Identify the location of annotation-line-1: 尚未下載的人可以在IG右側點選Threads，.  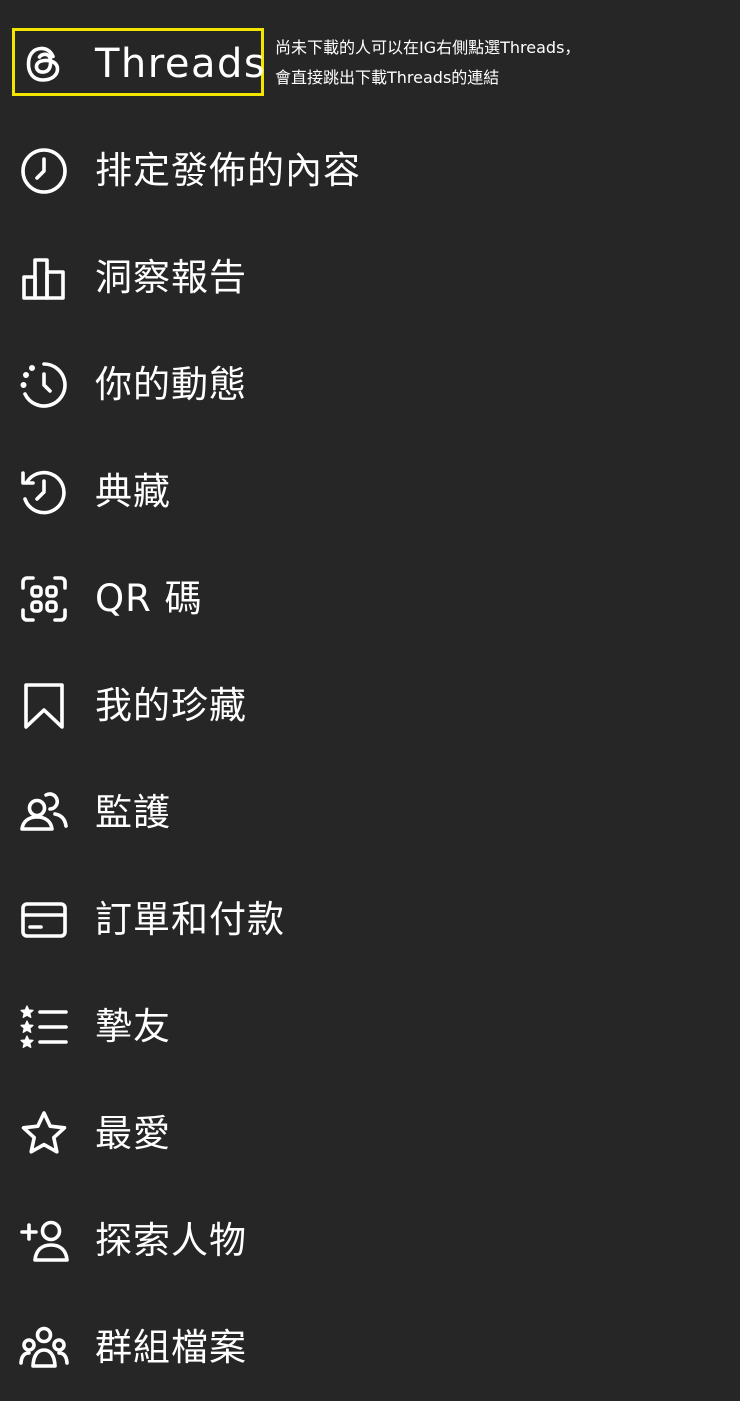
(428, 47).